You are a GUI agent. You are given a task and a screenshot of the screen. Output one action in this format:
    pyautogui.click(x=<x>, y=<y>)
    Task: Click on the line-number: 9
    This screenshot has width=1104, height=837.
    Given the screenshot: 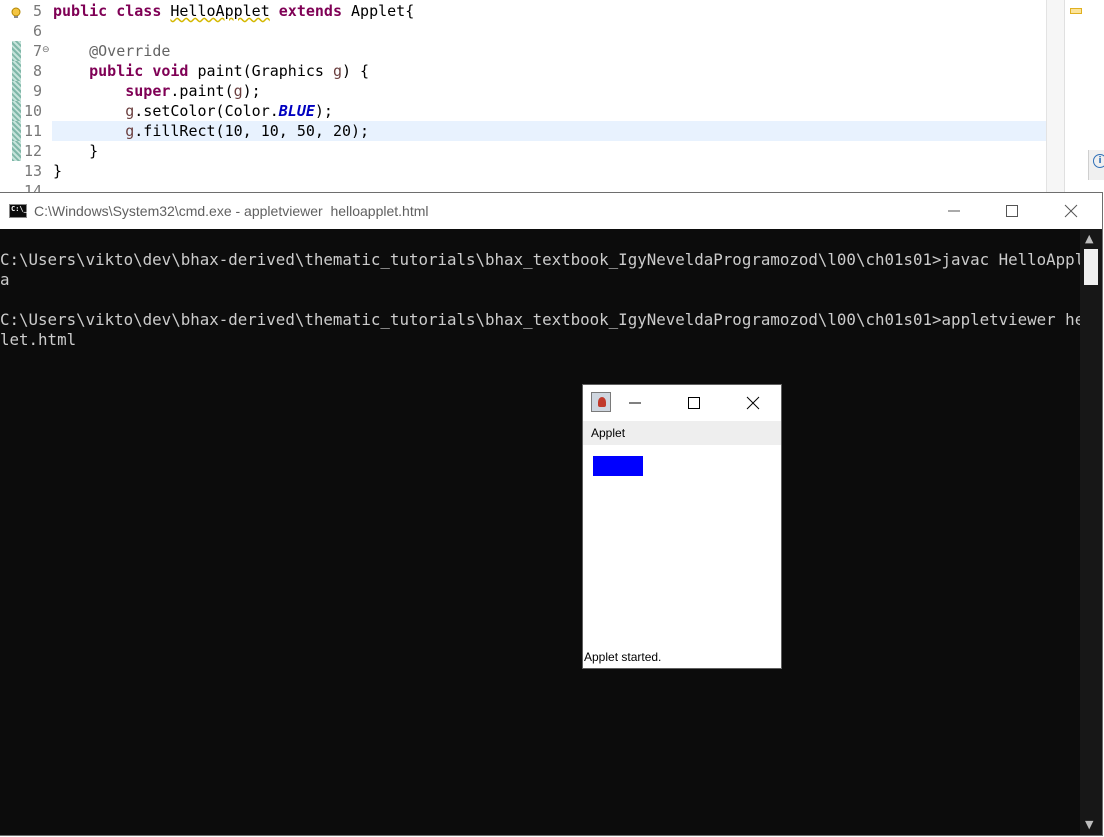 What is the action you would take?
    pyautogui.click(x=37, y=91)
    